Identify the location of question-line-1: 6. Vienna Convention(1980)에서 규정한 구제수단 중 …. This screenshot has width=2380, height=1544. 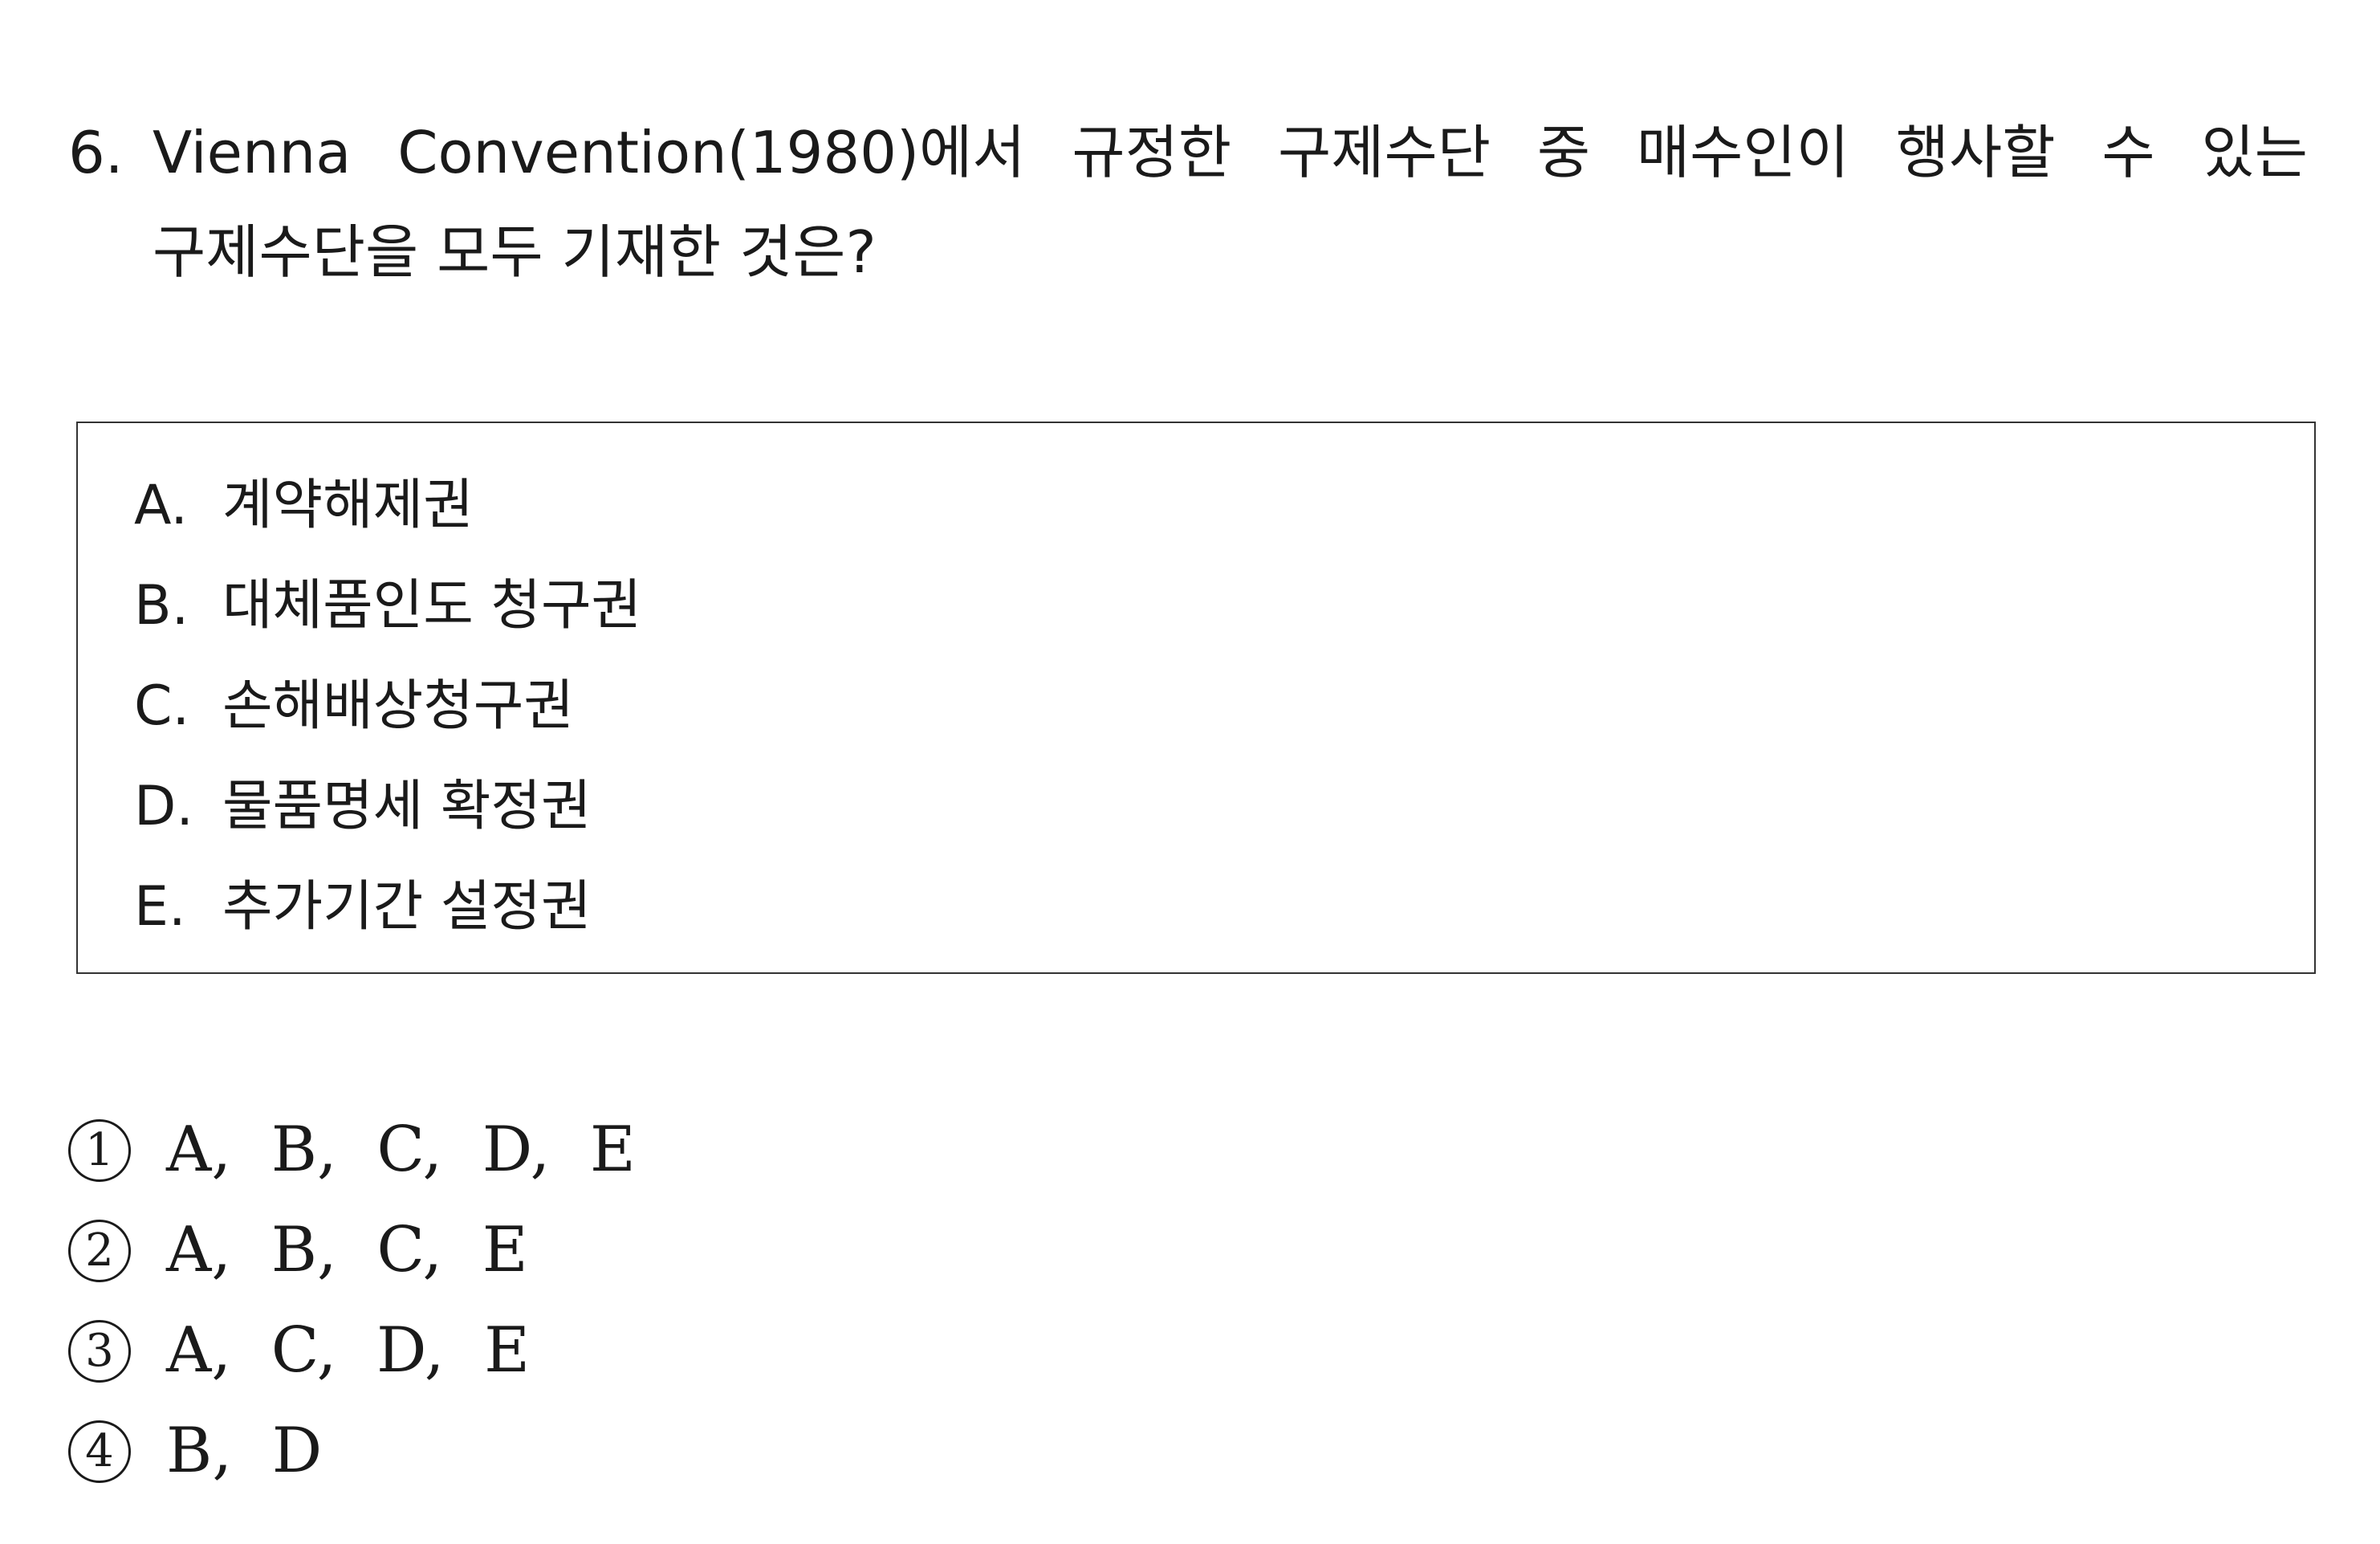
(1188, 152).